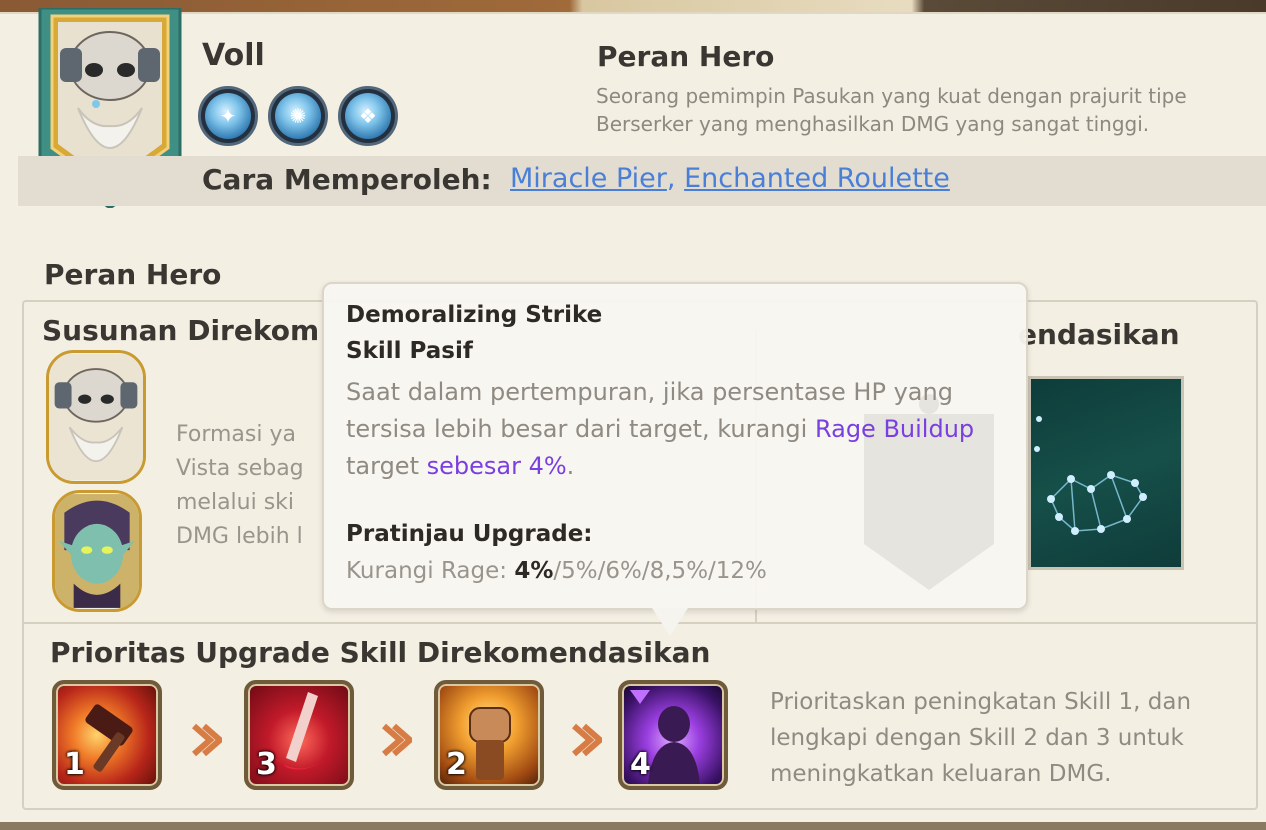 The height and width of the screenshot is (830, 1266). Describe the element at coordinates (386, 466) in the screenshot. I see `desc-text: target` at that location.